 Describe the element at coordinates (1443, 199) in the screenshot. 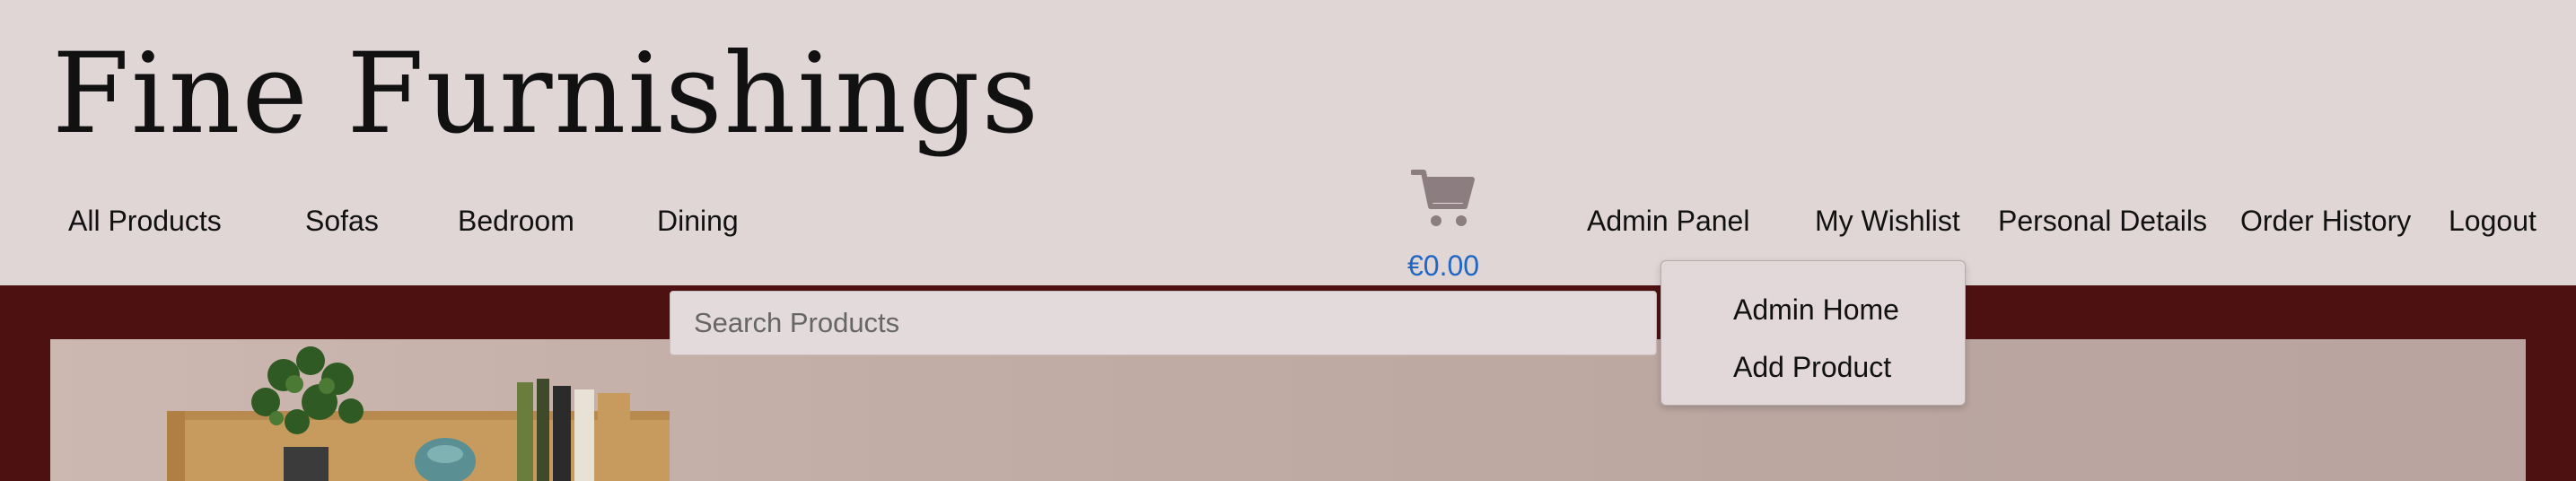

I see `shopping-cart-icon` at that location.